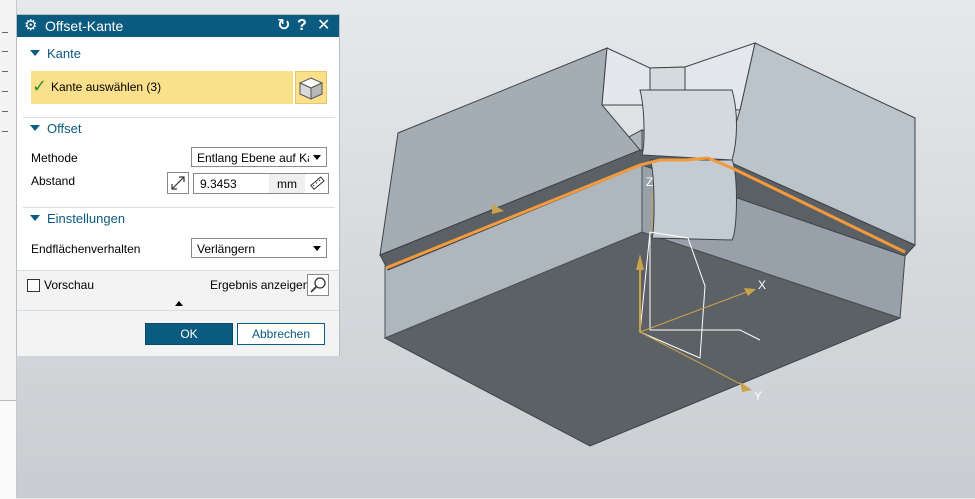  I want to click on cylinder-notch, so click(693, 200).